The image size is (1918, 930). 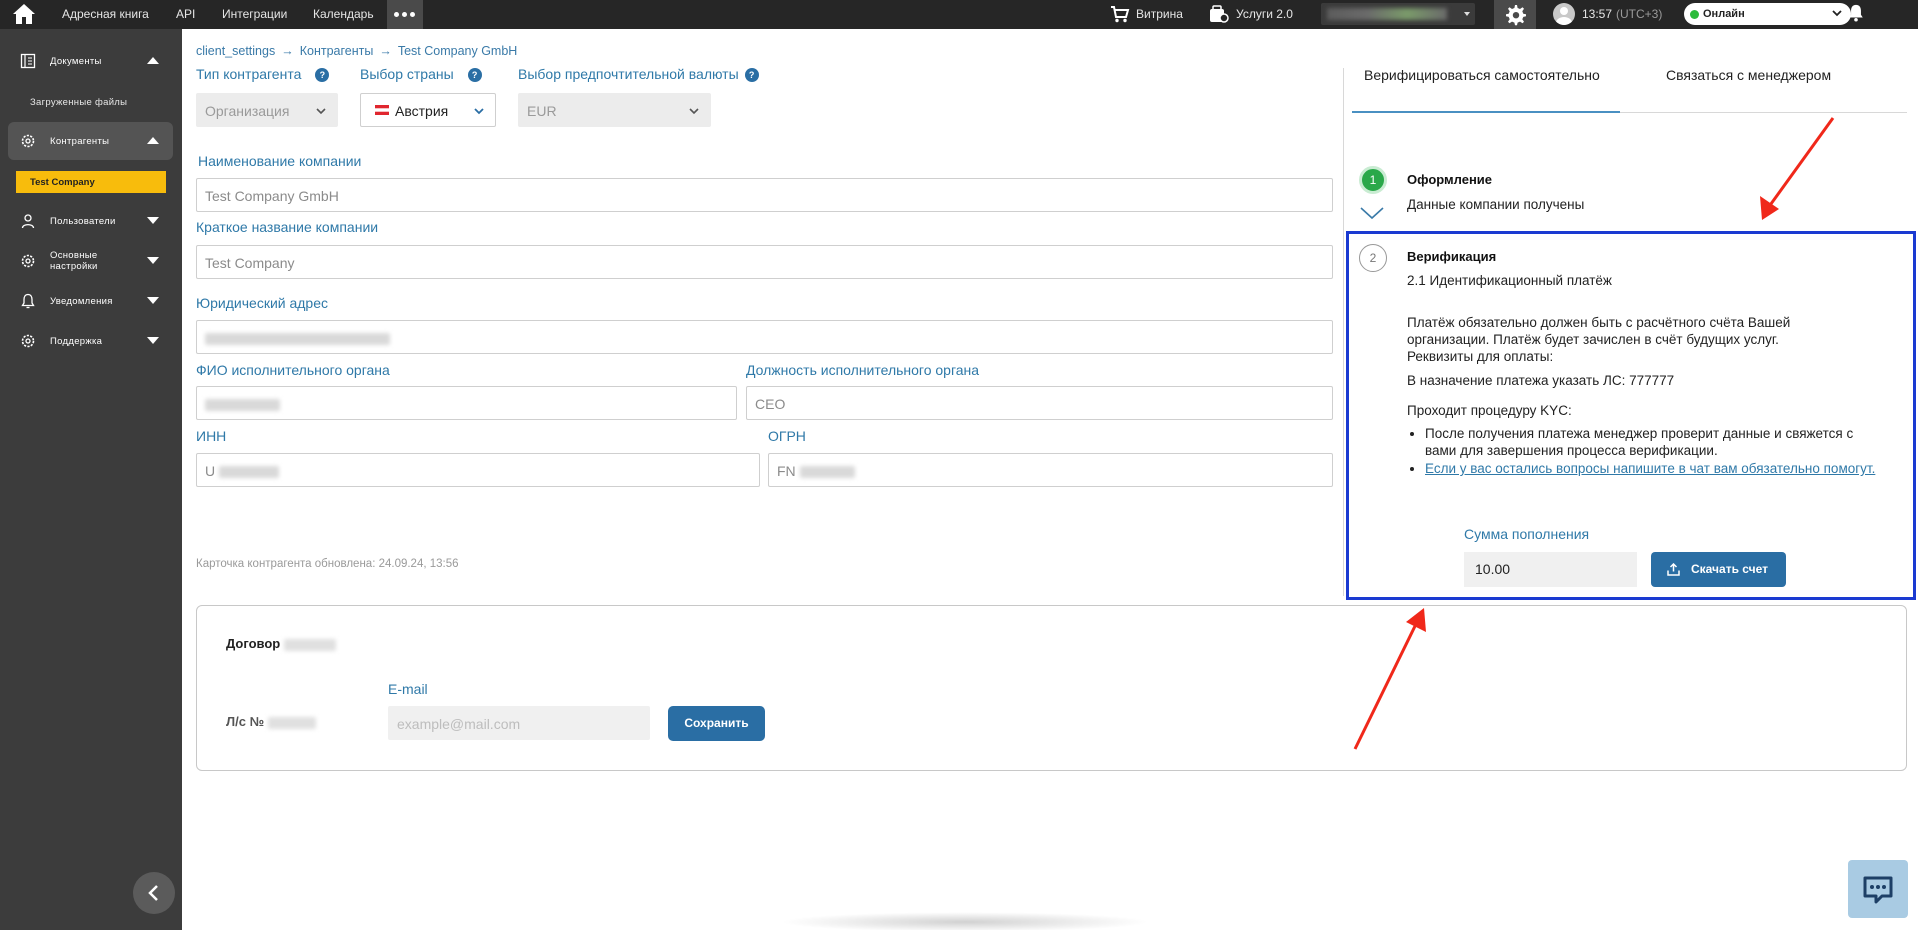 I want to click on step-2-title: Верификация, so click(x=1452, y=256).